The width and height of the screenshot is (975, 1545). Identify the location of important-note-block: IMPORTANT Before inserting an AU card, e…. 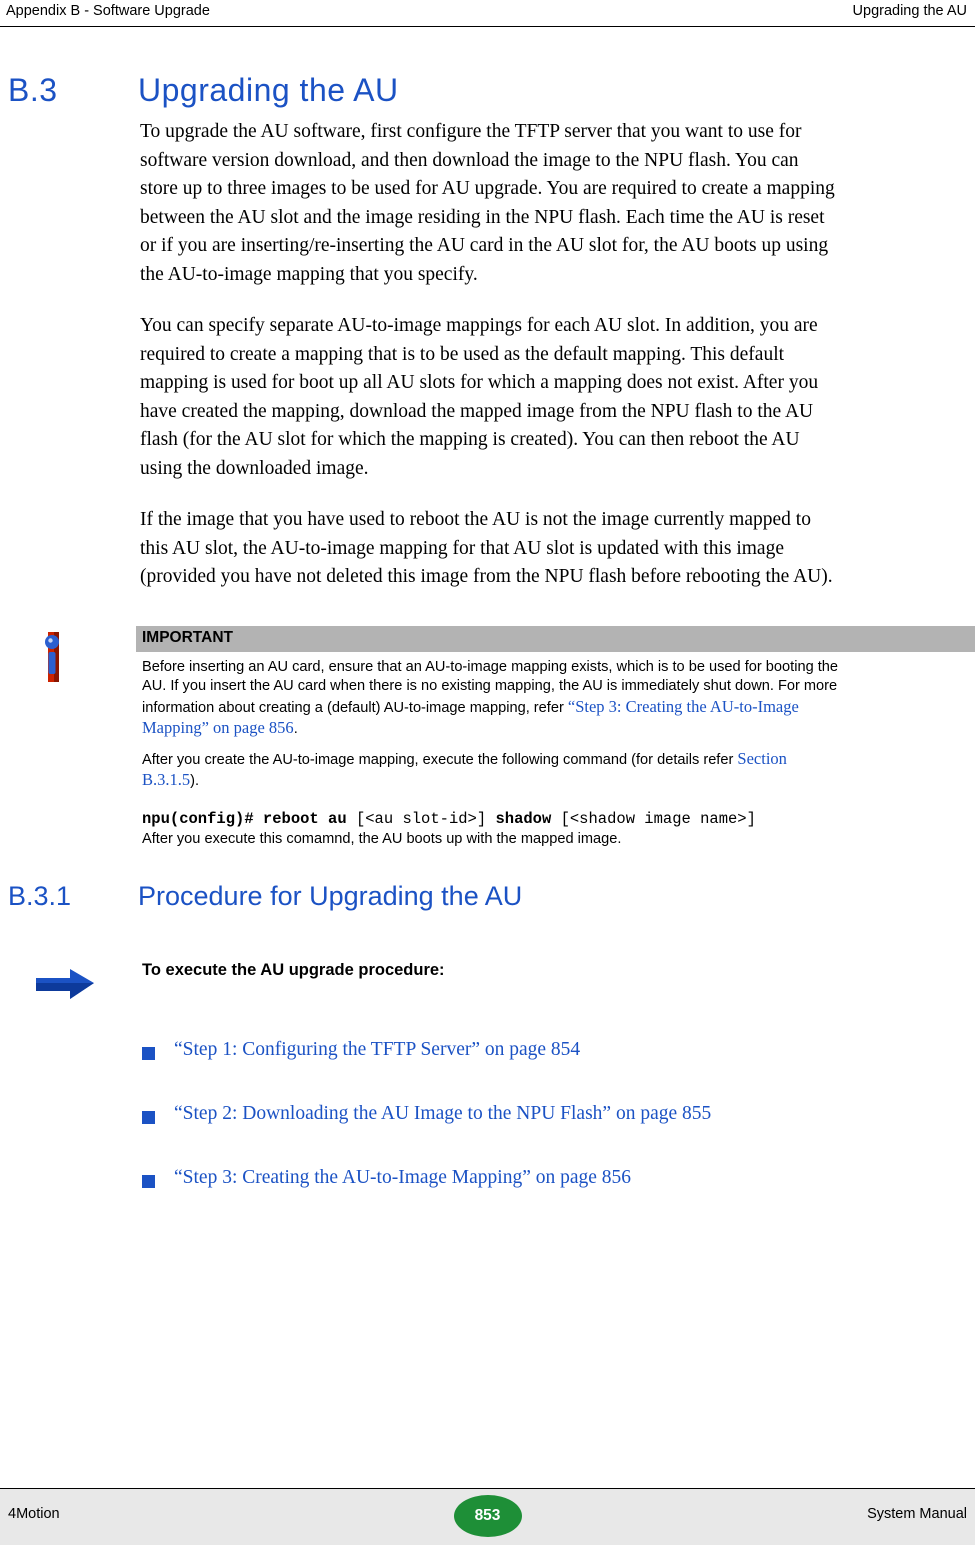
(487, 737).